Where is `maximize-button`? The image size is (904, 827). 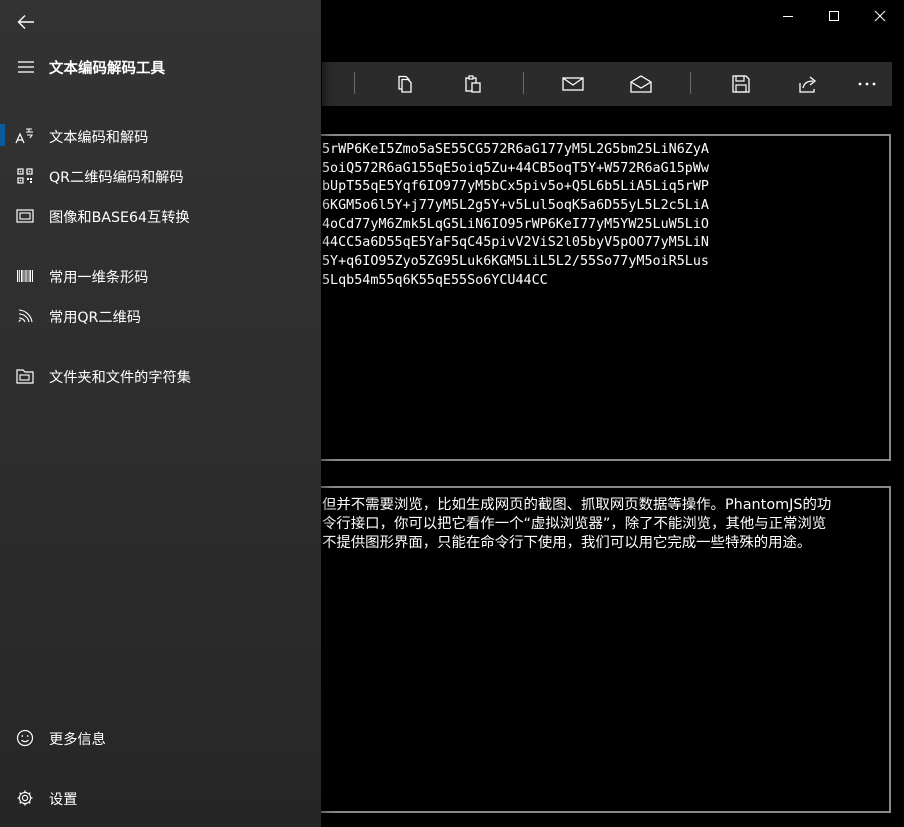
maximize-button is located at coordinates (834, 16).